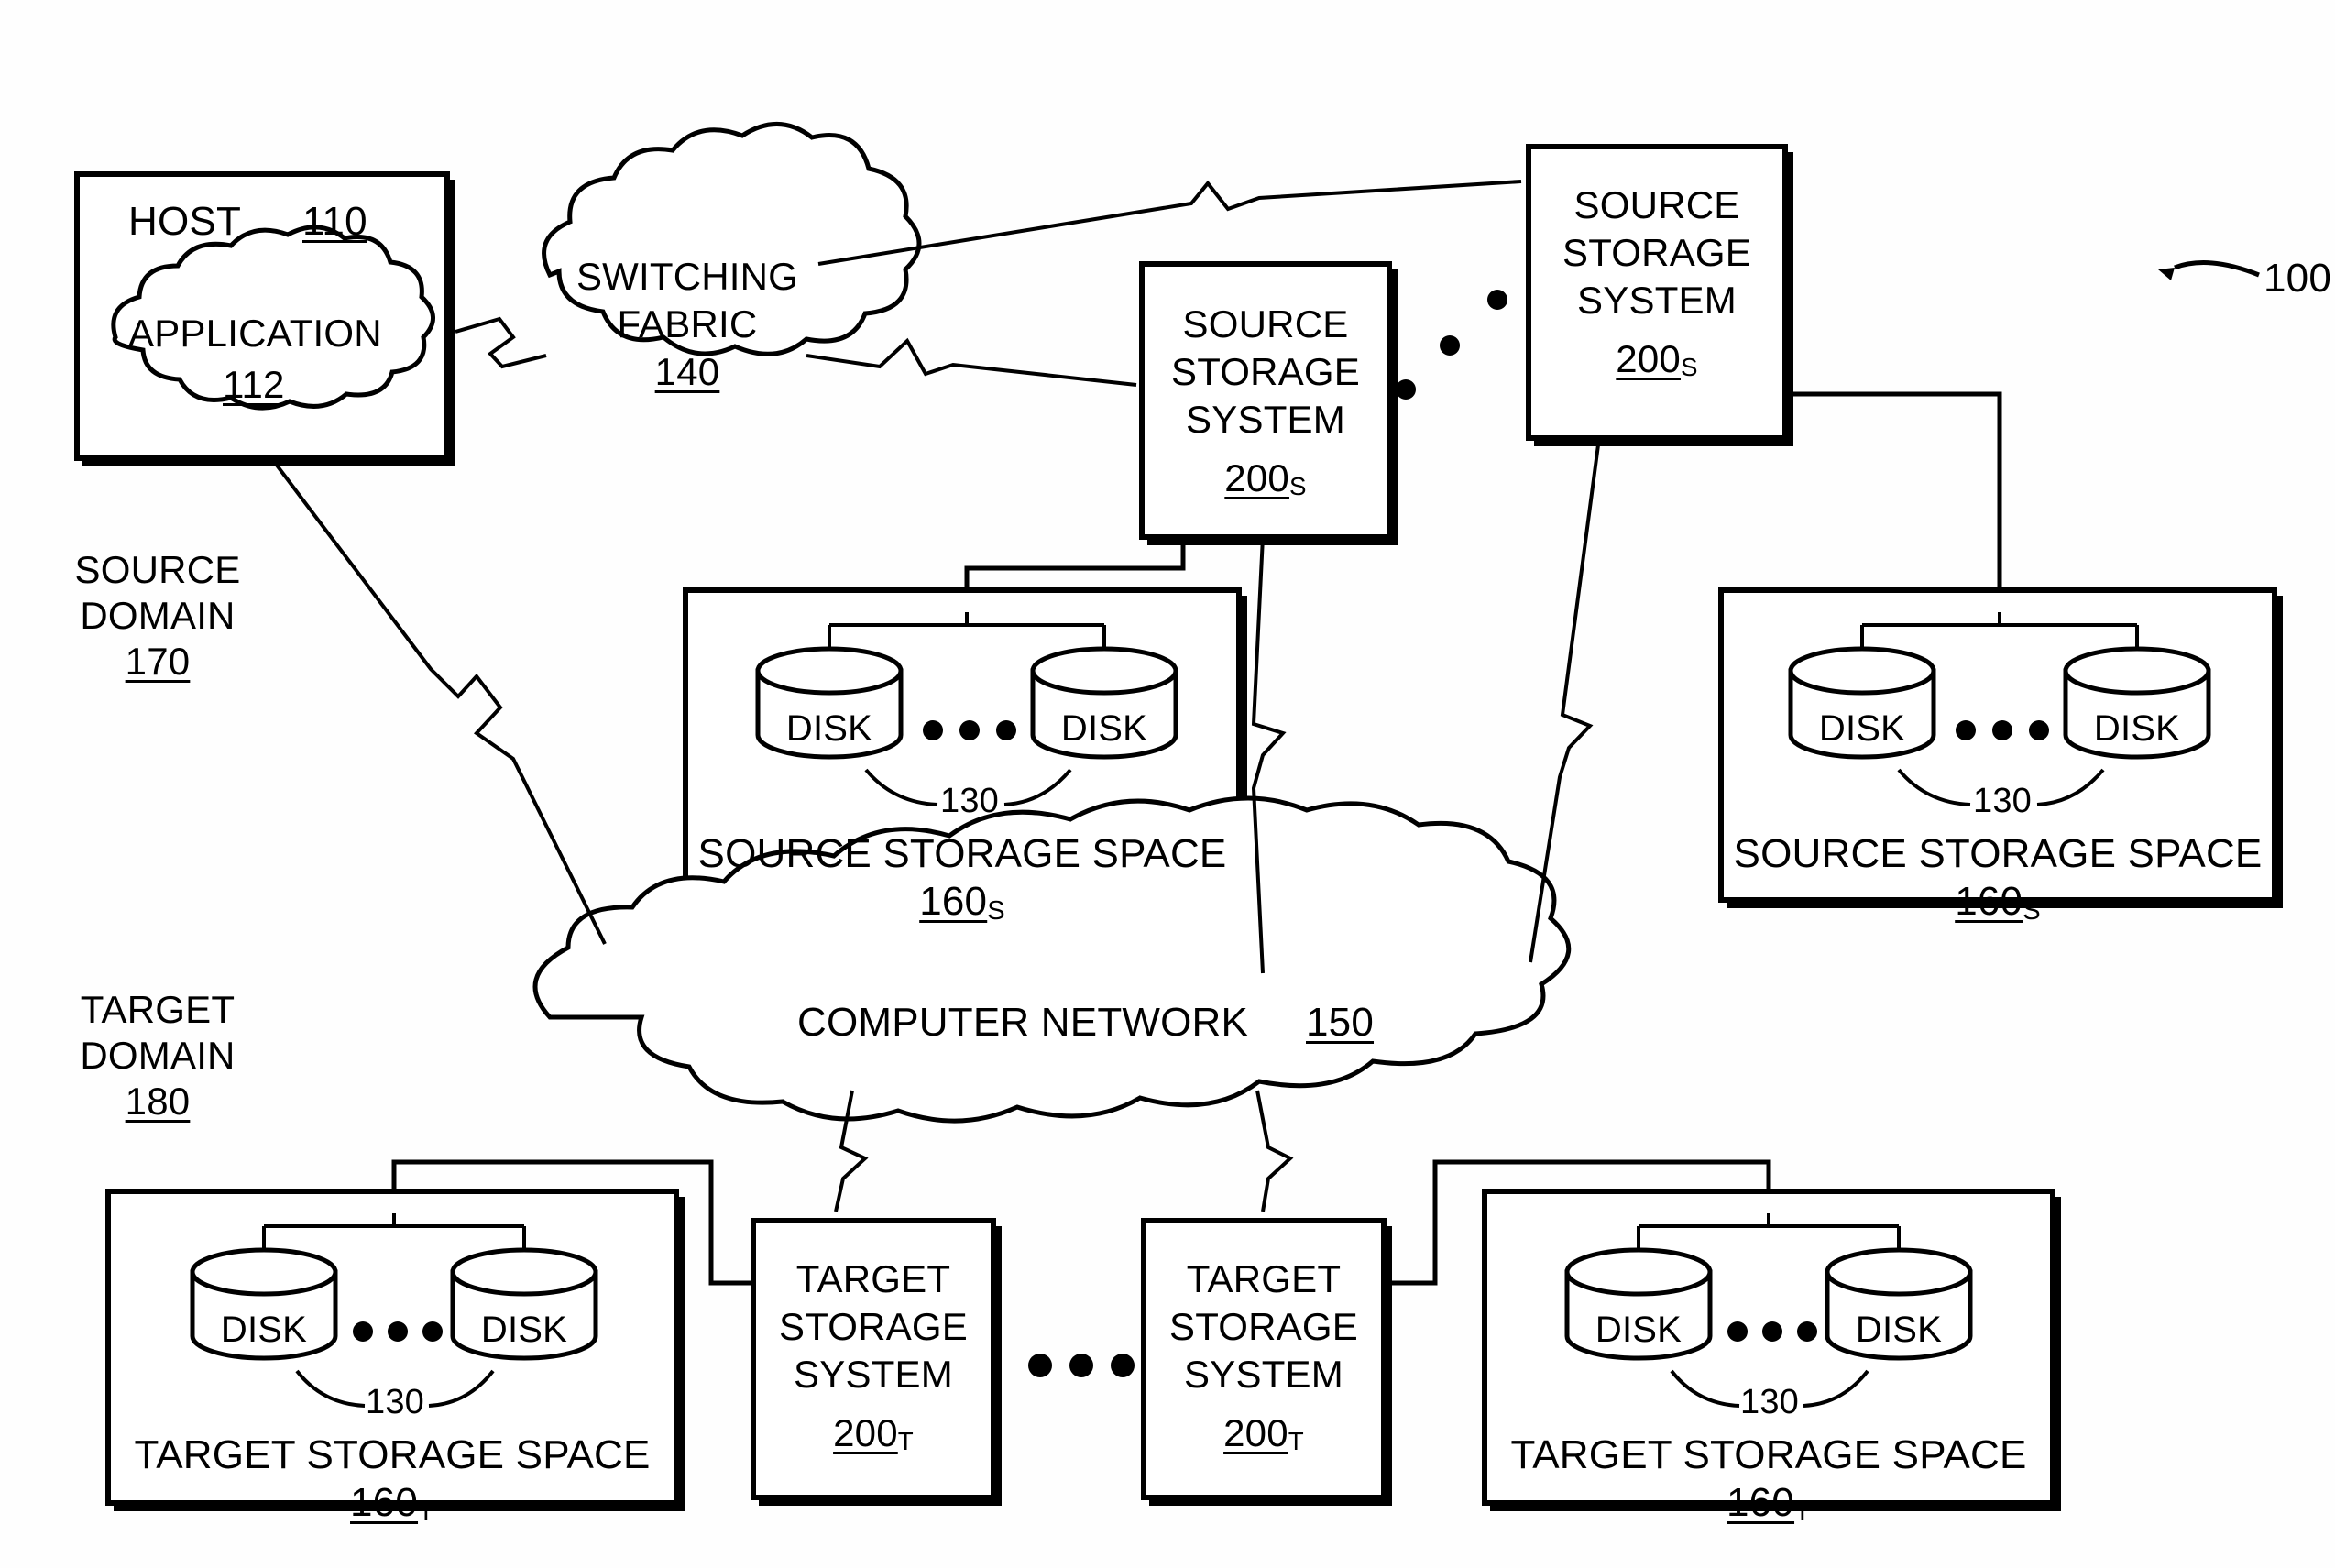  What do you see at coordinates (2137, 728) in the screenshot?
I see `source-space-right-disk-right-label: DISK` at bounding box center [2137, 728].